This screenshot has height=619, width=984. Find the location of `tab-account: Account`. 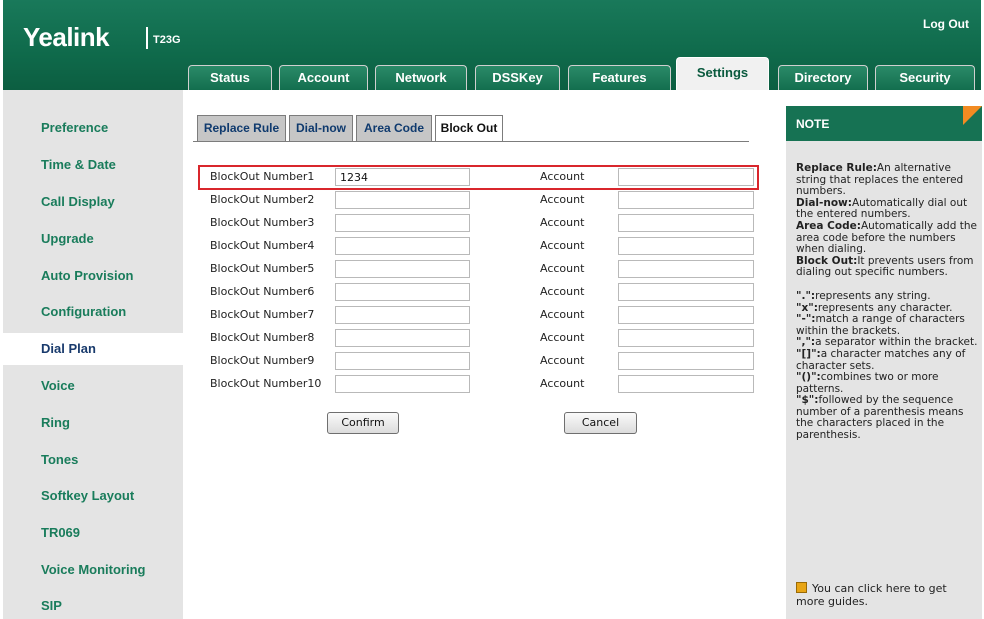

tab-account: Account is located at coordinates (323, 77).